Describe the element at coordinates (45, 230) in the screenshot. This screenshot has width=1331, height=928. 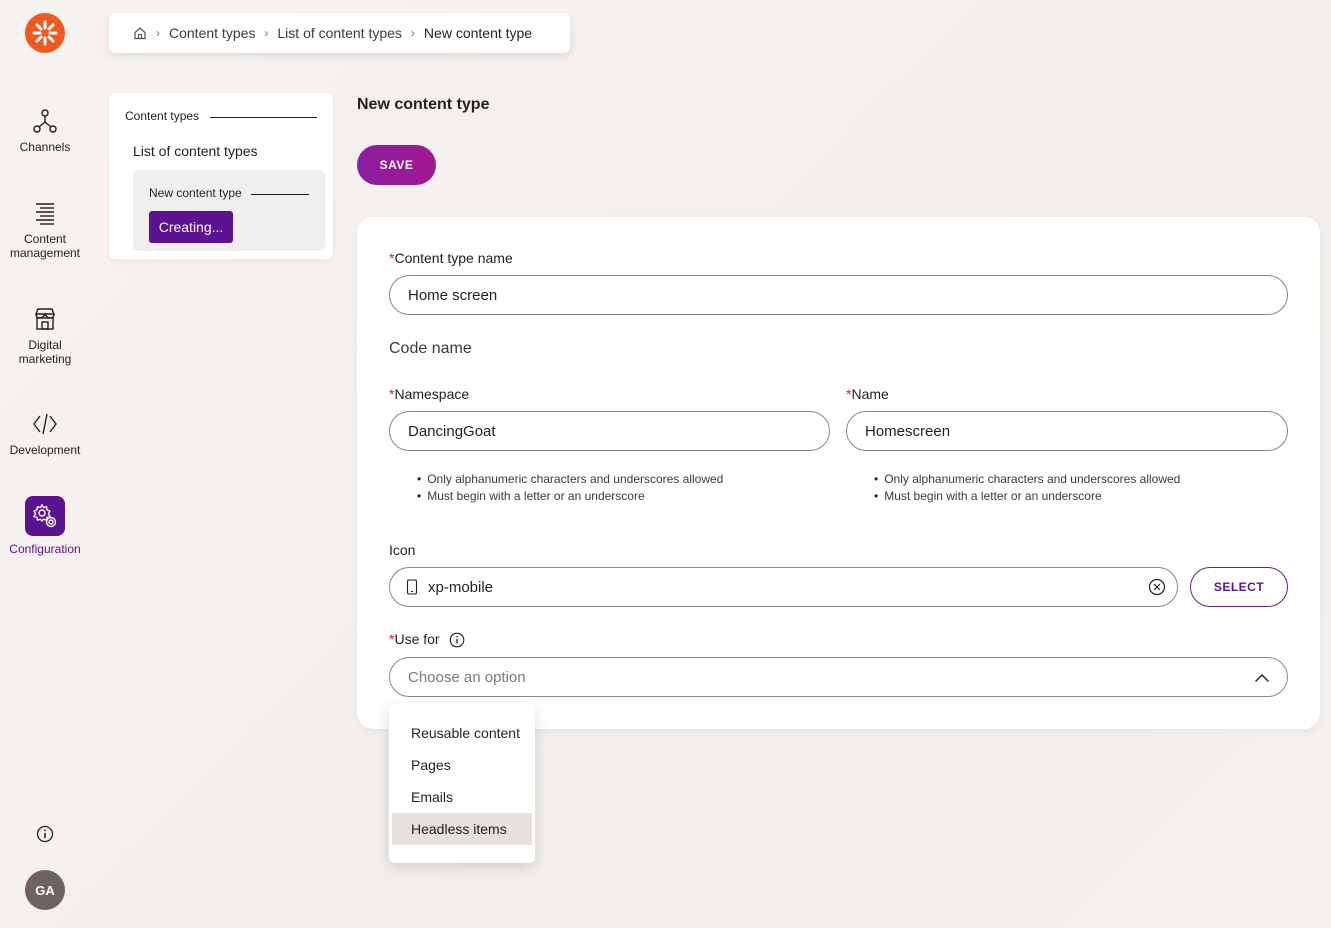
I see `rail-item-content-management: Content management` at that location.